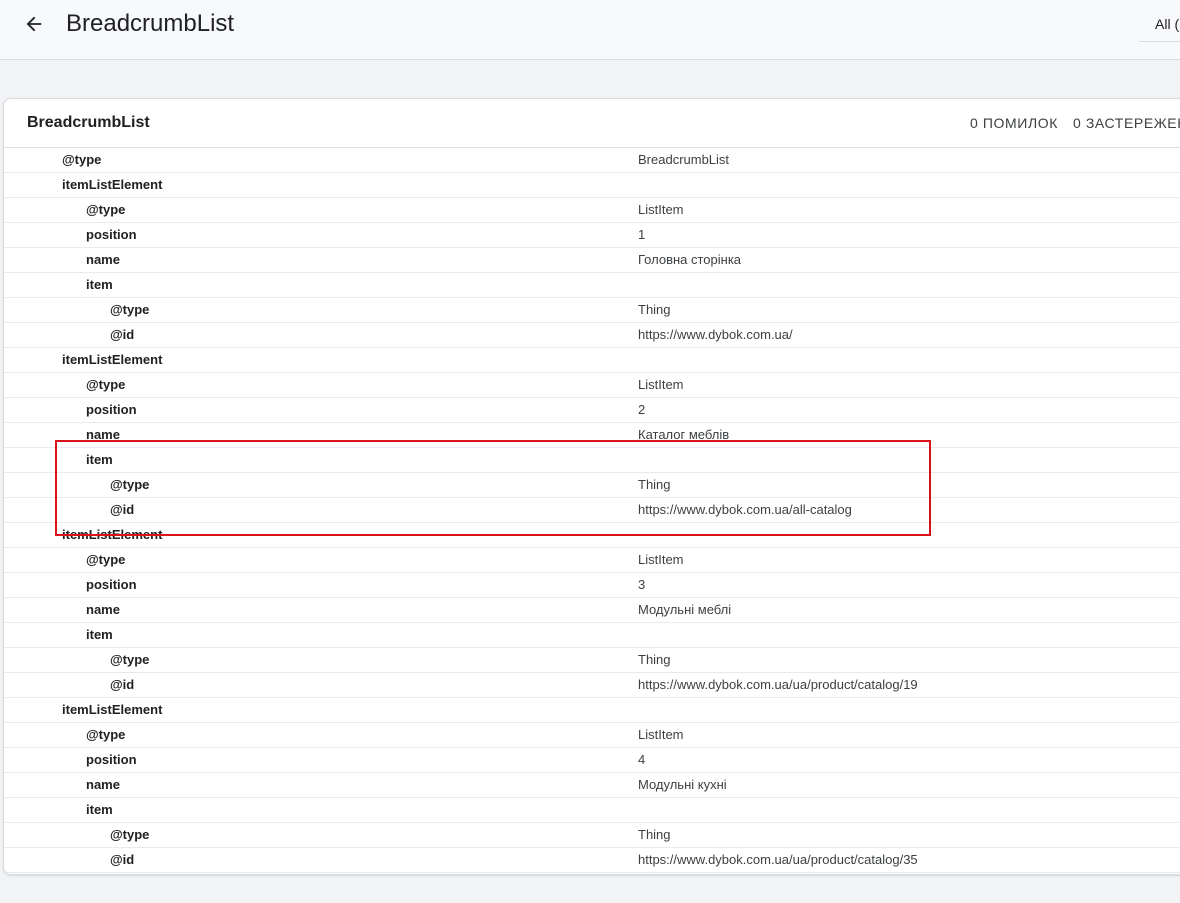 Image resolution: width=1180 pixels, height=903 pixels. What do you see at coordinates (592, 260) in the screenshot?
I see `property-row: name Головна сторінка` at bounding box center [592, 260].